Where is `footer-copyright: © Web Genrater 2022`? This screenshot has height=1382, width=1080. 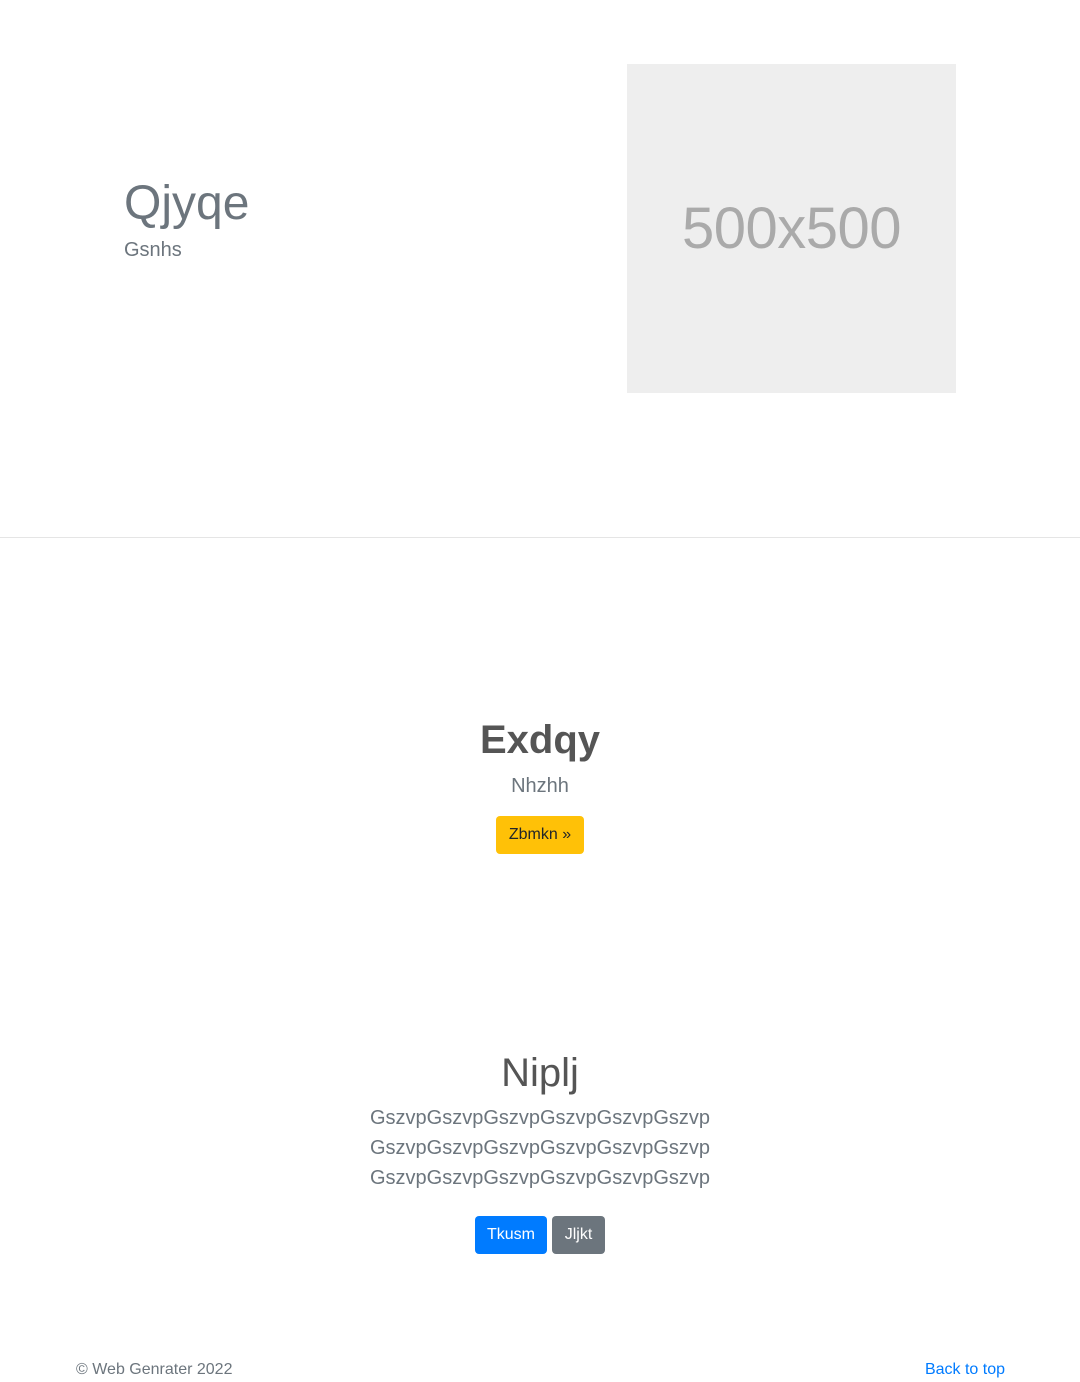
footer-copyright: © Web Genrater 2022 is located at coordinates (154, 1369).